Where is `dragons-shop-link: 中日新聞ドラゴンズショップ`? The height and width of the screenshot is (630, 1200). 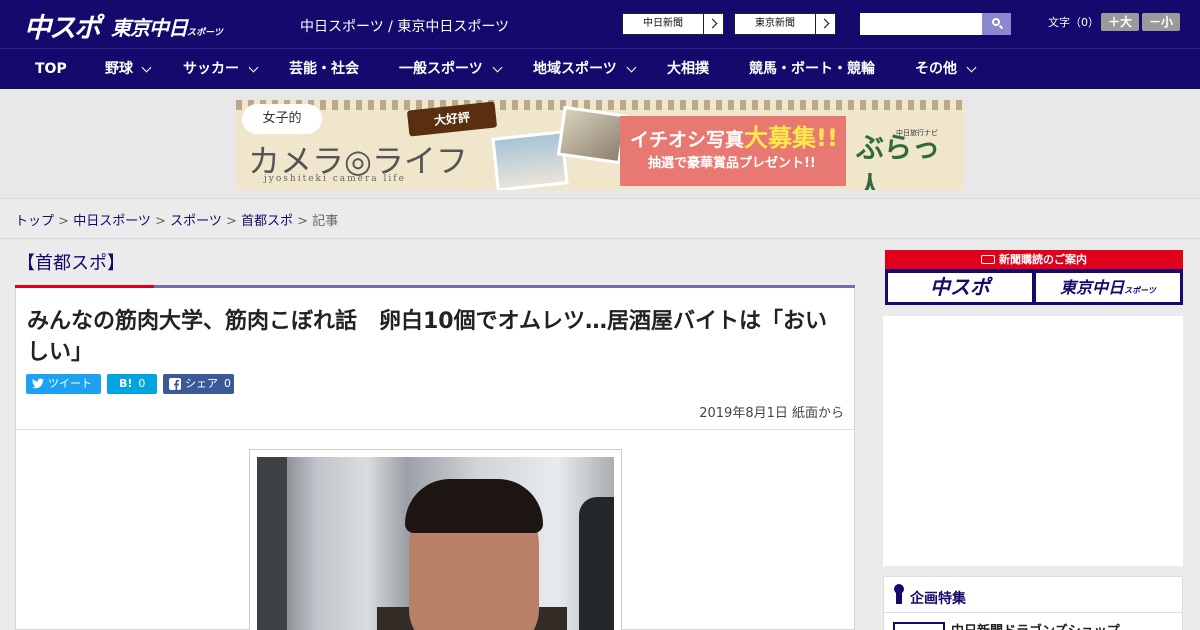
dragons-shop-link: 中日新聞ドラゴンズショップ is located at coordinates (1035, 625).